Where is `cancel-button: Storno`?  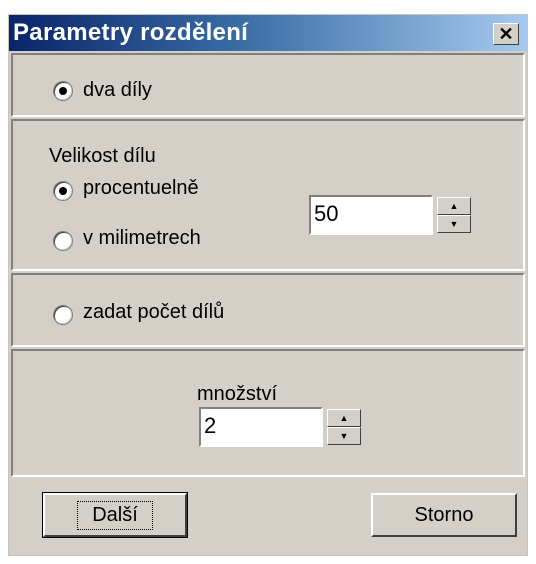
cancel-button: Storno is located at coordinates (444, 515).